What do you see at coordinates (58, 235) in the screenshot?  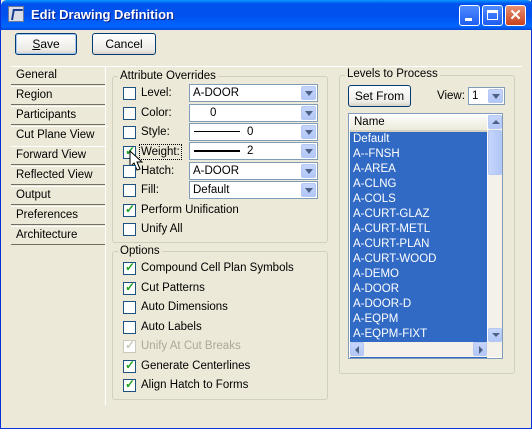 I see `tab-architecture: Architecture` at bounding box center [58, 235].